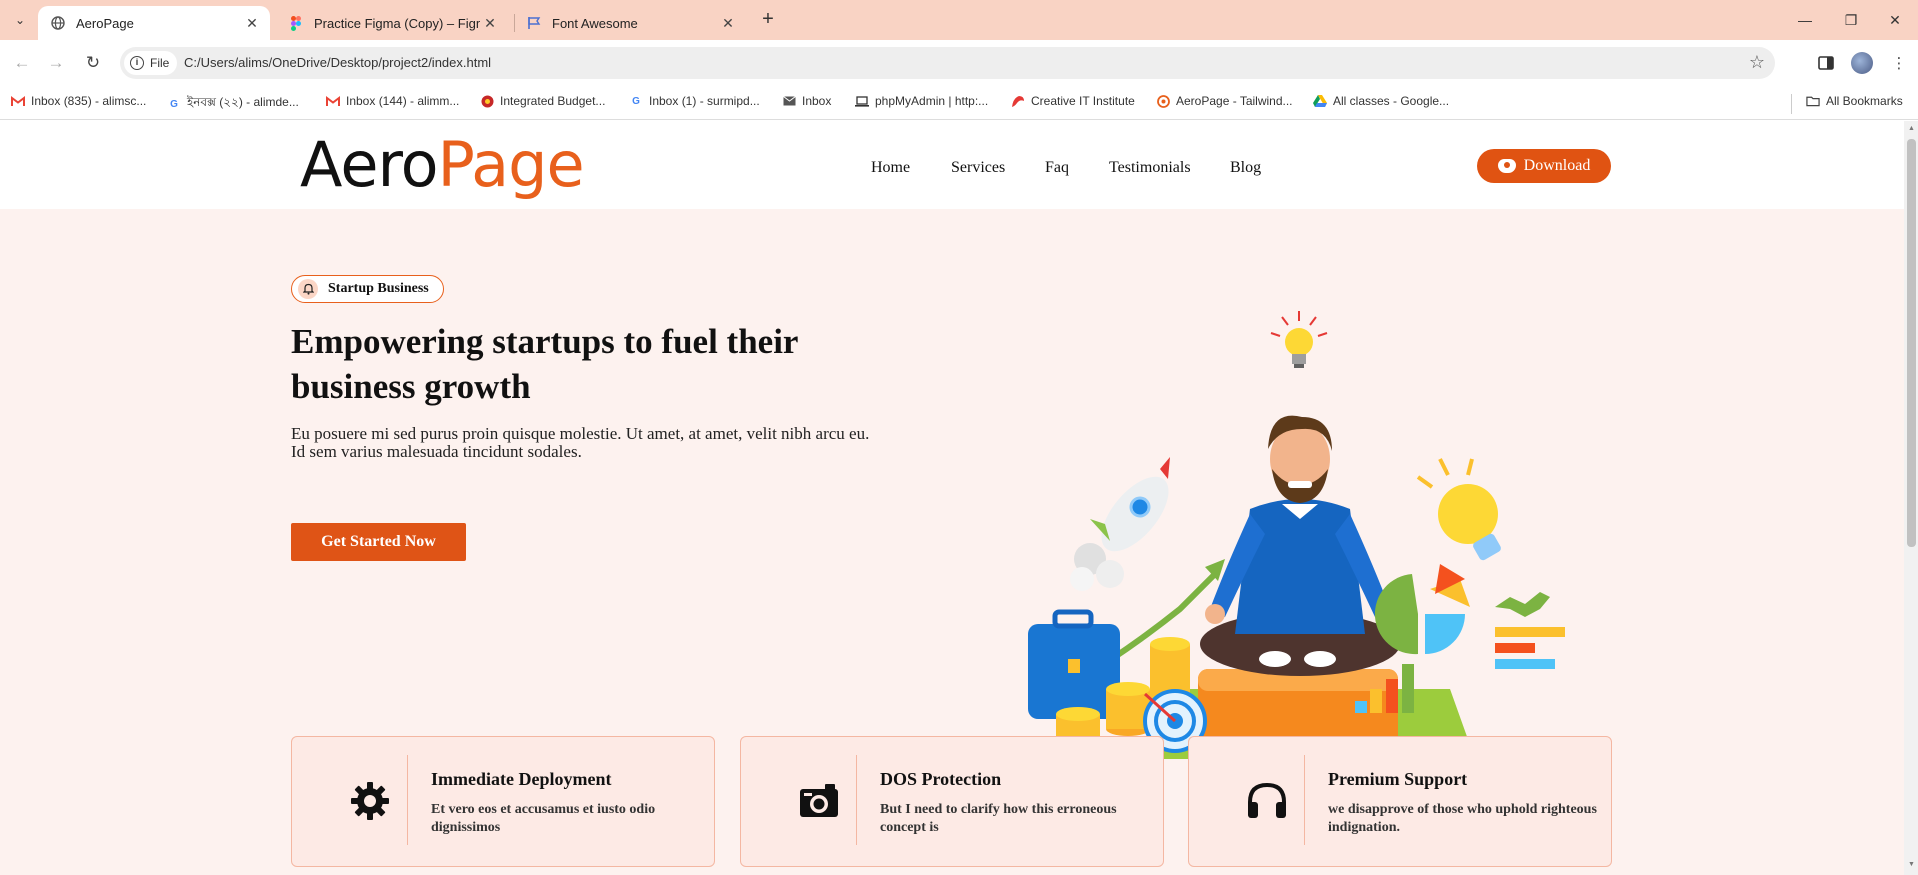  What do you see at coordinates (1057, 168) in the screenshot?
I see `nav-faq: Faq` at bounding box center [1057, 168].